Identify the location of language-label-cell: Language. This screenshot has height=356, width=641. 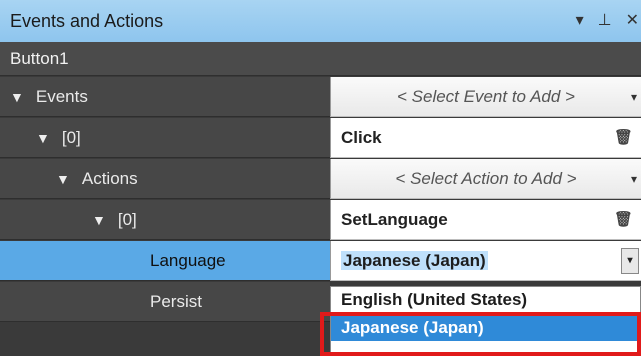
(165, 261).